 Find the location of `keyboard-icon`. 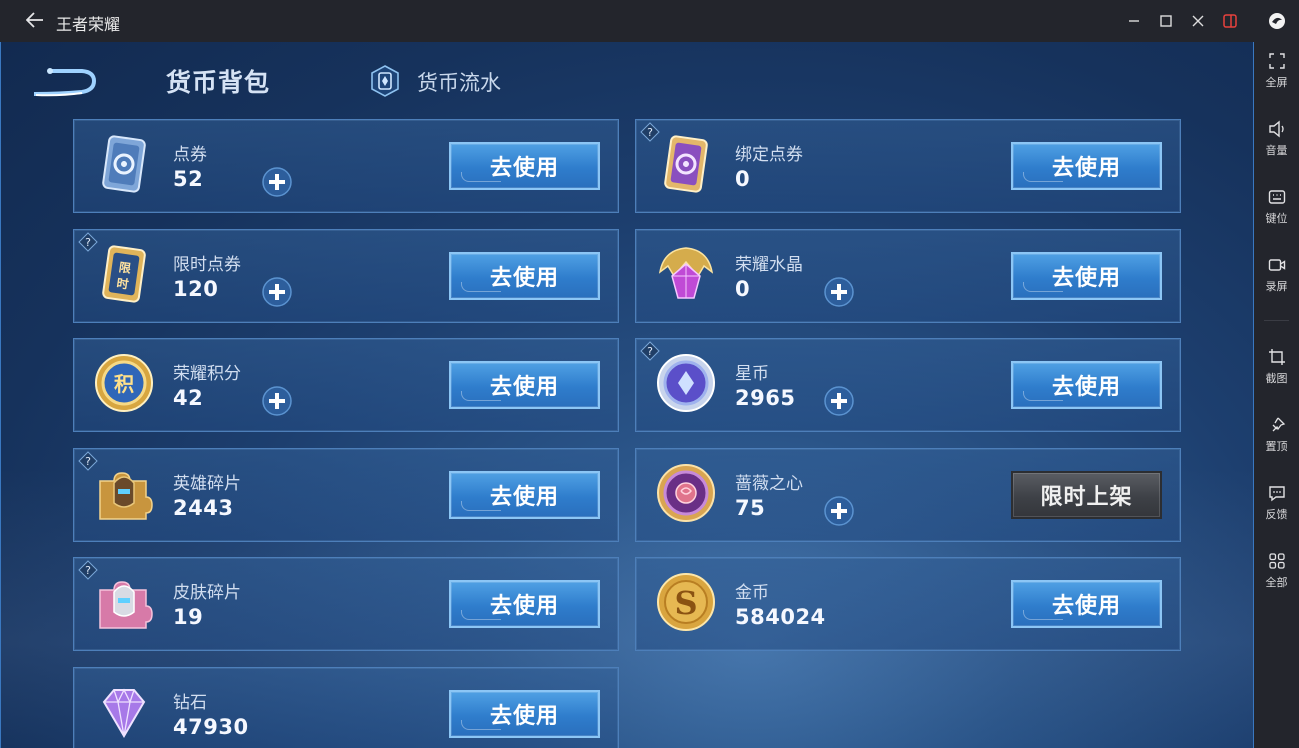

keyboard-icon is located at coordinates (1276, 197).